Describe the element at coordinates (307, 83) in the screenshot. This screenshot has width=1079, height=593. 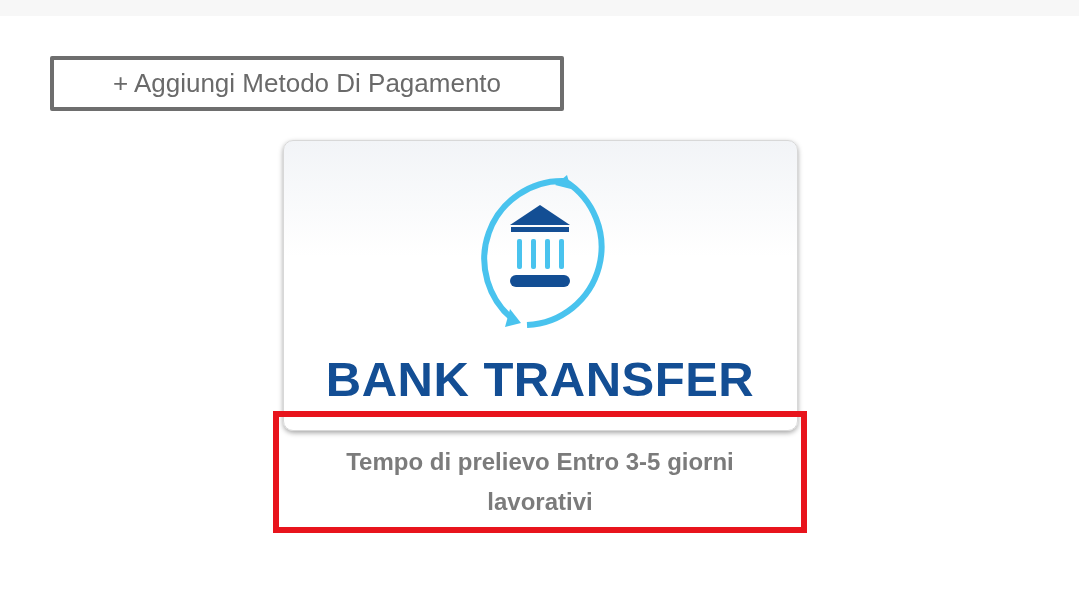
I see `add-payment-method-button: + Aggiungi Metodo Di Pagamento` at that location.